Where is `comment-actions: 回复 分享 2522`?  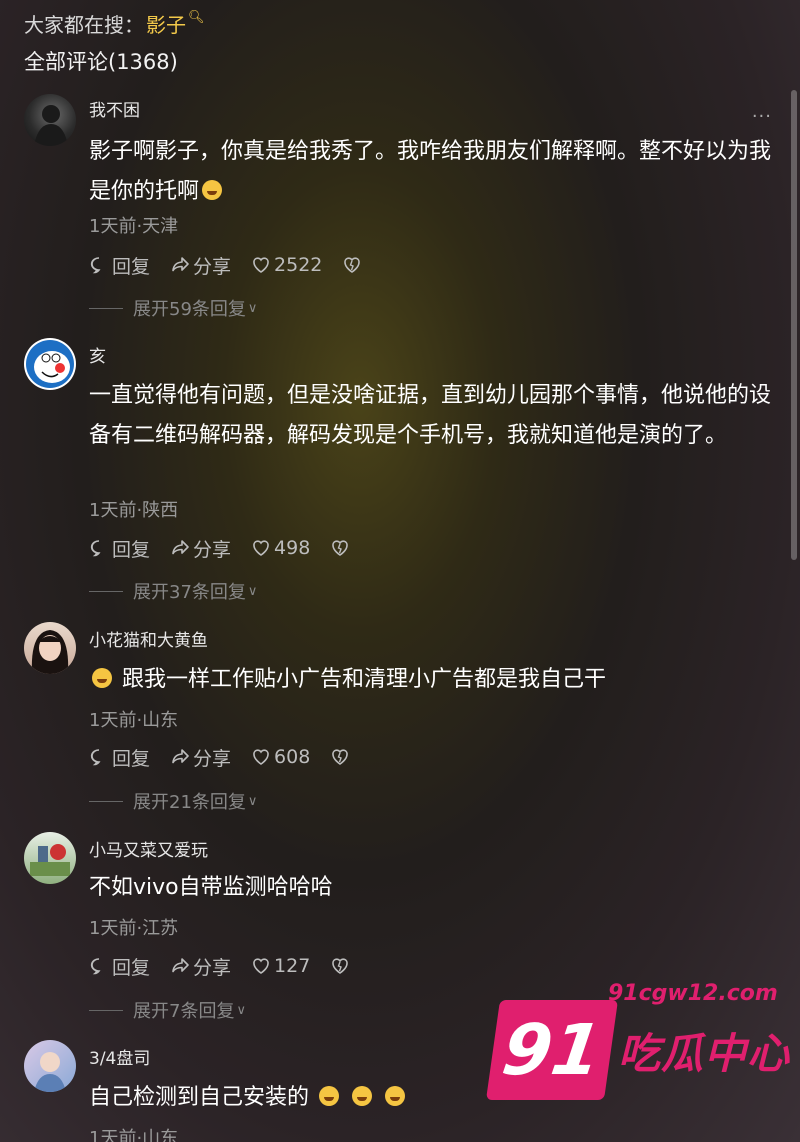
comment-actions: 回复 分享 2522 is located at coordinates (237, 265).